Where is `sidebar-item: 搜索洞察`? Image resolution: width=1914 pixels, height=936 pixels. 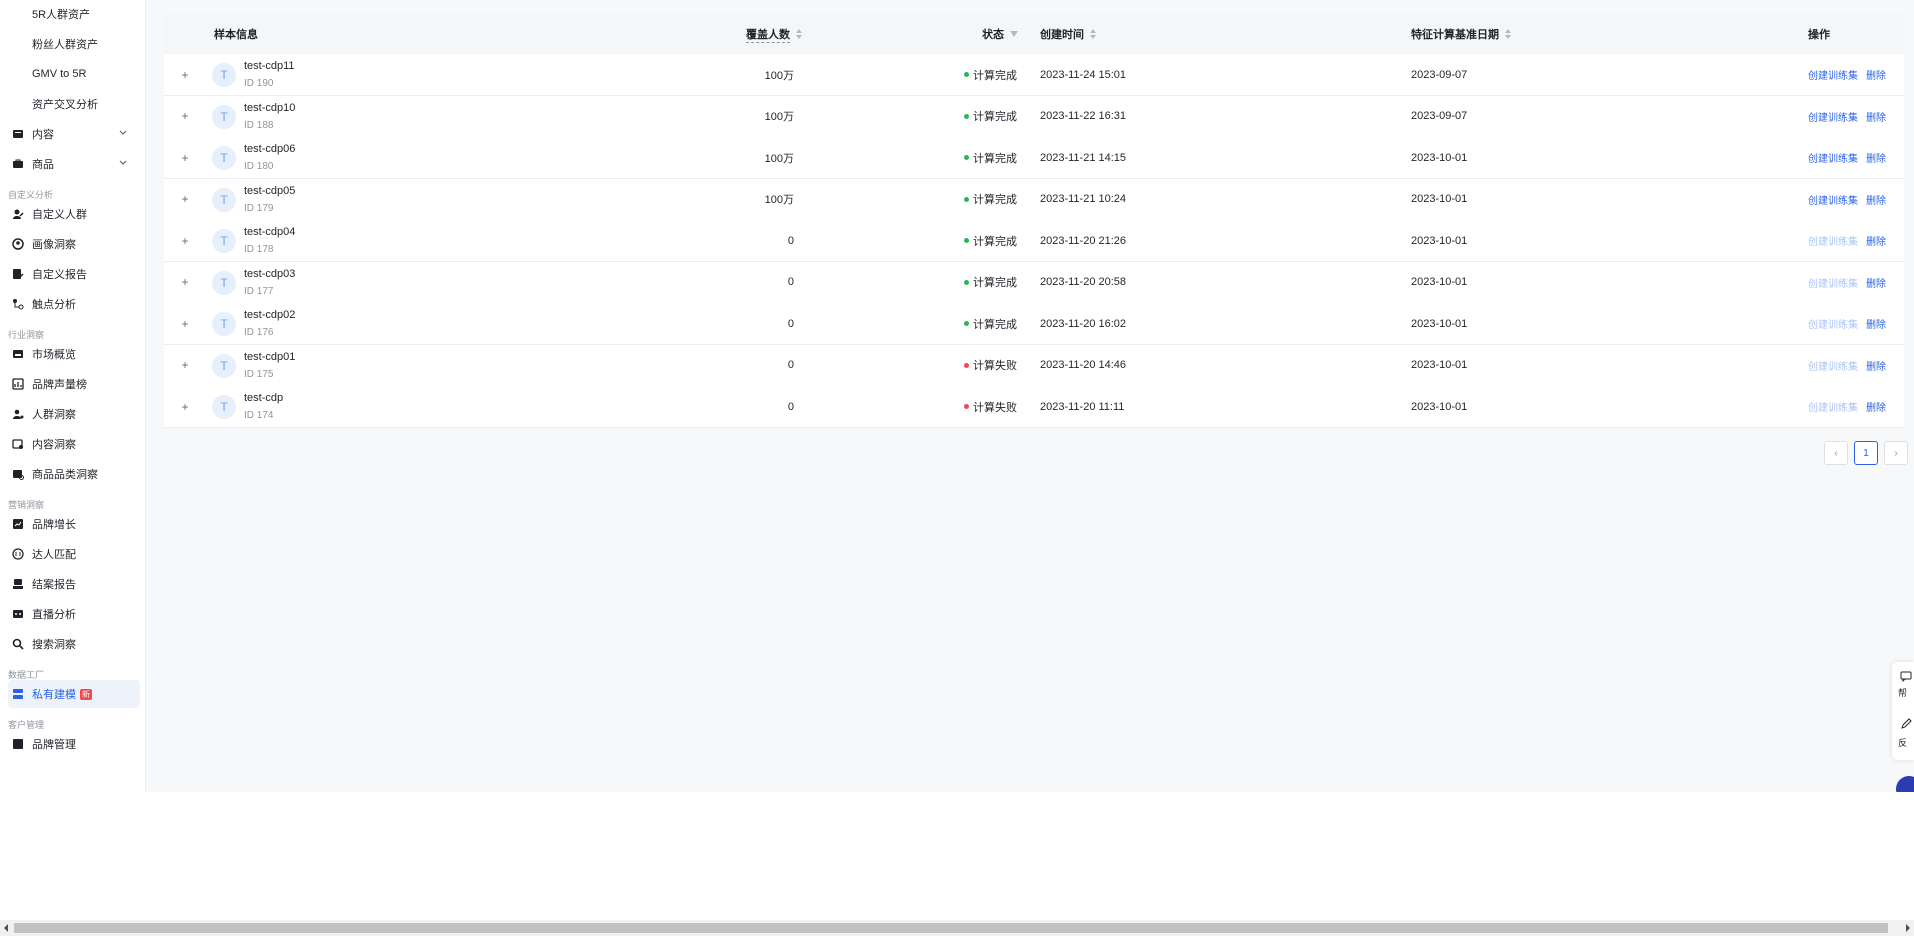 sidebar-item: 搜索洞察 is located at coordinates (74, 644).